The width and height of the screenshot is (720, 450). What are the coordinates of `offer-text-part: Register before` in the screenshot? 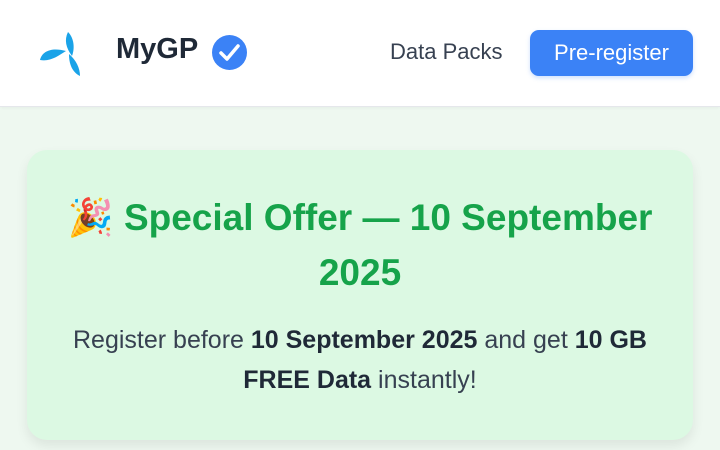 It's located at (162, 340).